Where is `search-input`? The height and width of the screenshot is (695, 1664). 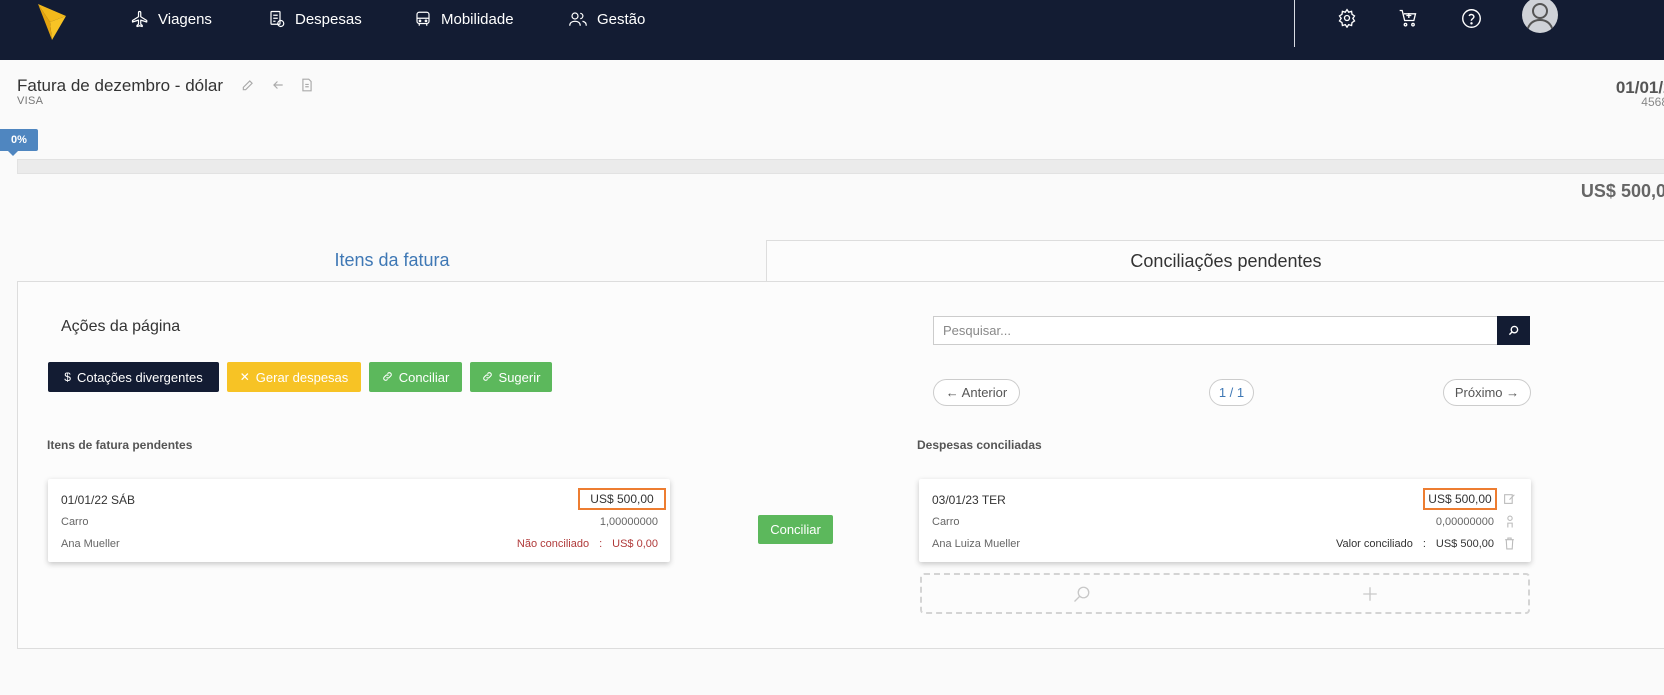 search-input is located at coordinates (1215, 330).